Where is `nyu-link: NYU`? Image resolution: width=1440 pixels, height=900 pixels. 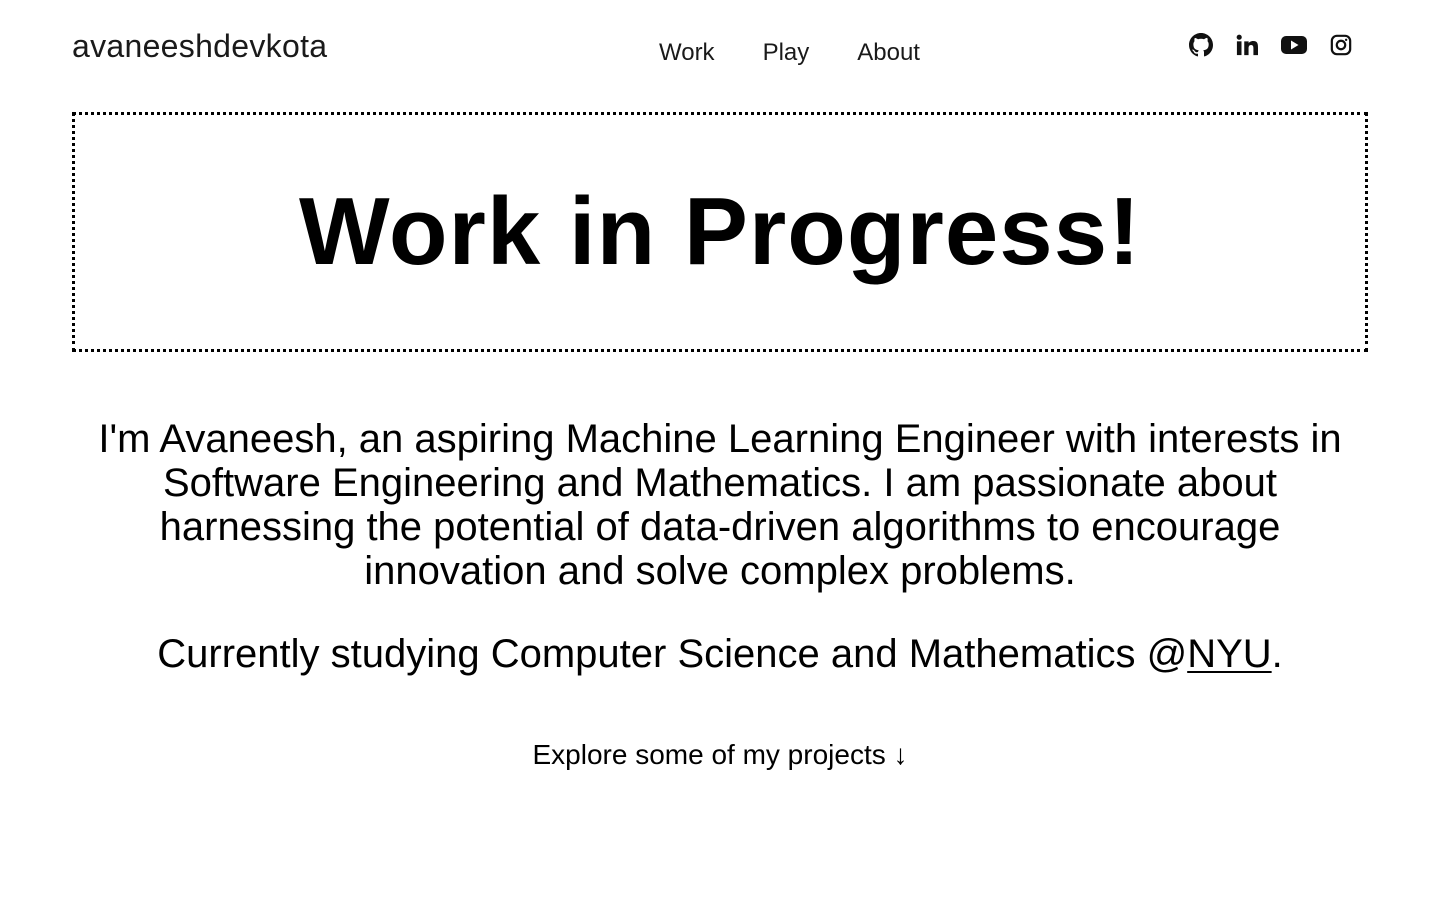
nyu-link: NYU is located at coordinates (1229, 654).